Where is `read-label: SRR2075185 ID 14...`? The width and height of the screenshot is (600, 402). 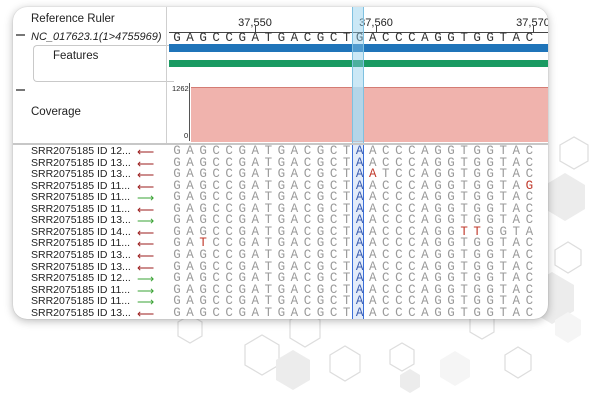
read-label: SRR2075185 ID 14... is located at coordinates (81, 232).